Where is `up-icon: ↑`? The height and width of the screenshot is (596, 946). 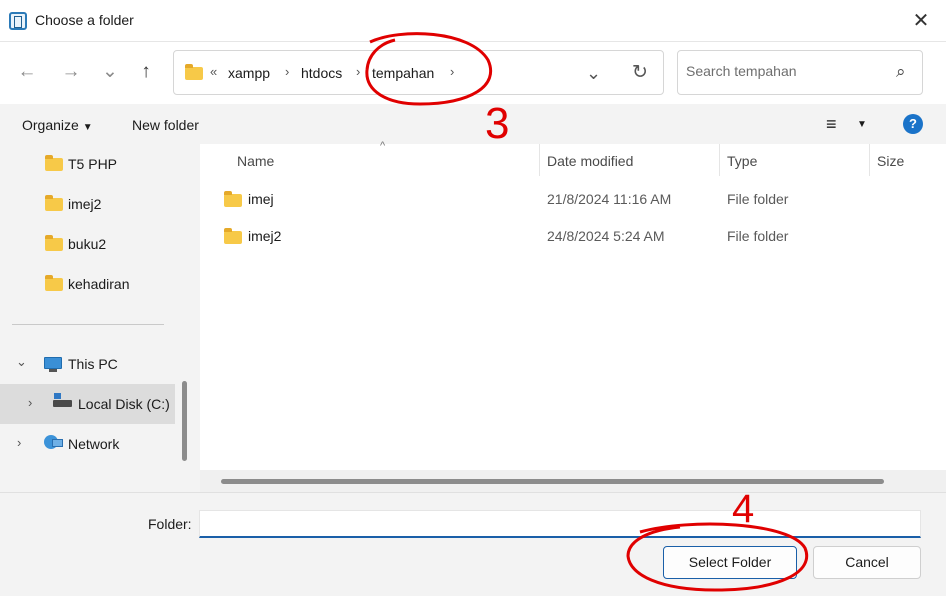 up-icon: ↑ is located at coordinates (146, 72).